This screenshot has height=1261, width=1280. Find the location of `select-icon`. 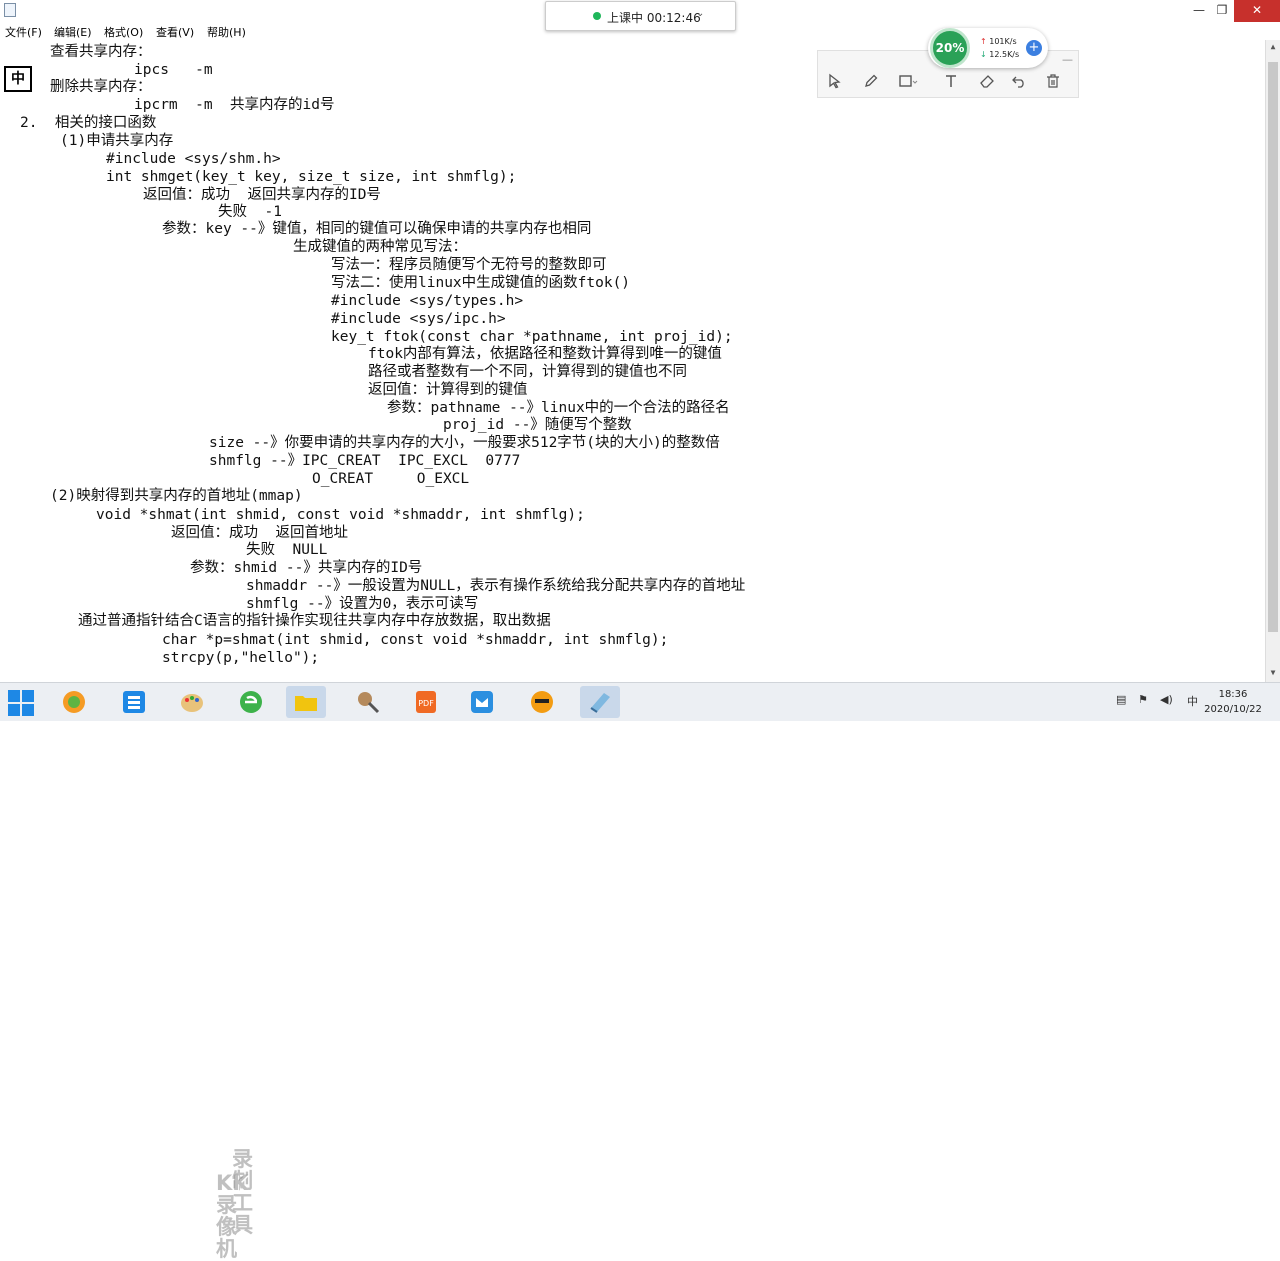

select-icon is located at coordinates (835, 82).